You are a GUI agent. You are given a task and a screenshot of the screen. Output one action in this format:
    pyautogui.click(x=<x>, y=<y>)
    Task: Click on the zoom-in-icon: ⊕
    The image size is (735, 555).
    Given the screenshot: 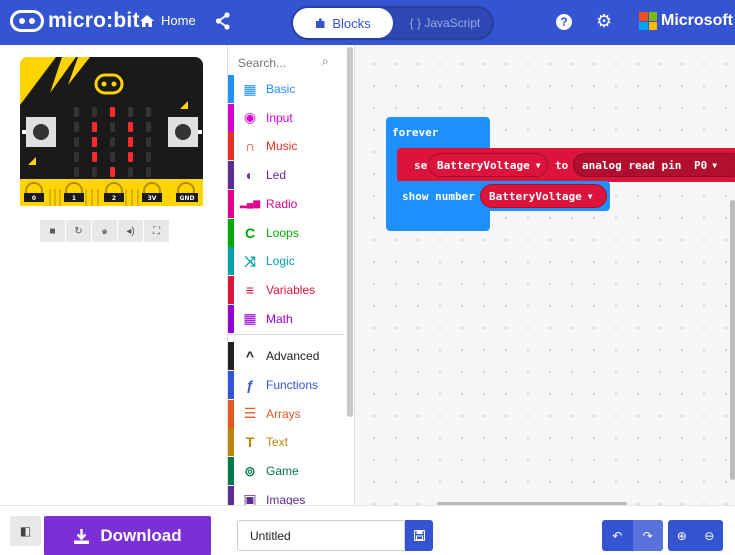 What is the action you would take?
    pyautogui.click(x=681, y=535)
    